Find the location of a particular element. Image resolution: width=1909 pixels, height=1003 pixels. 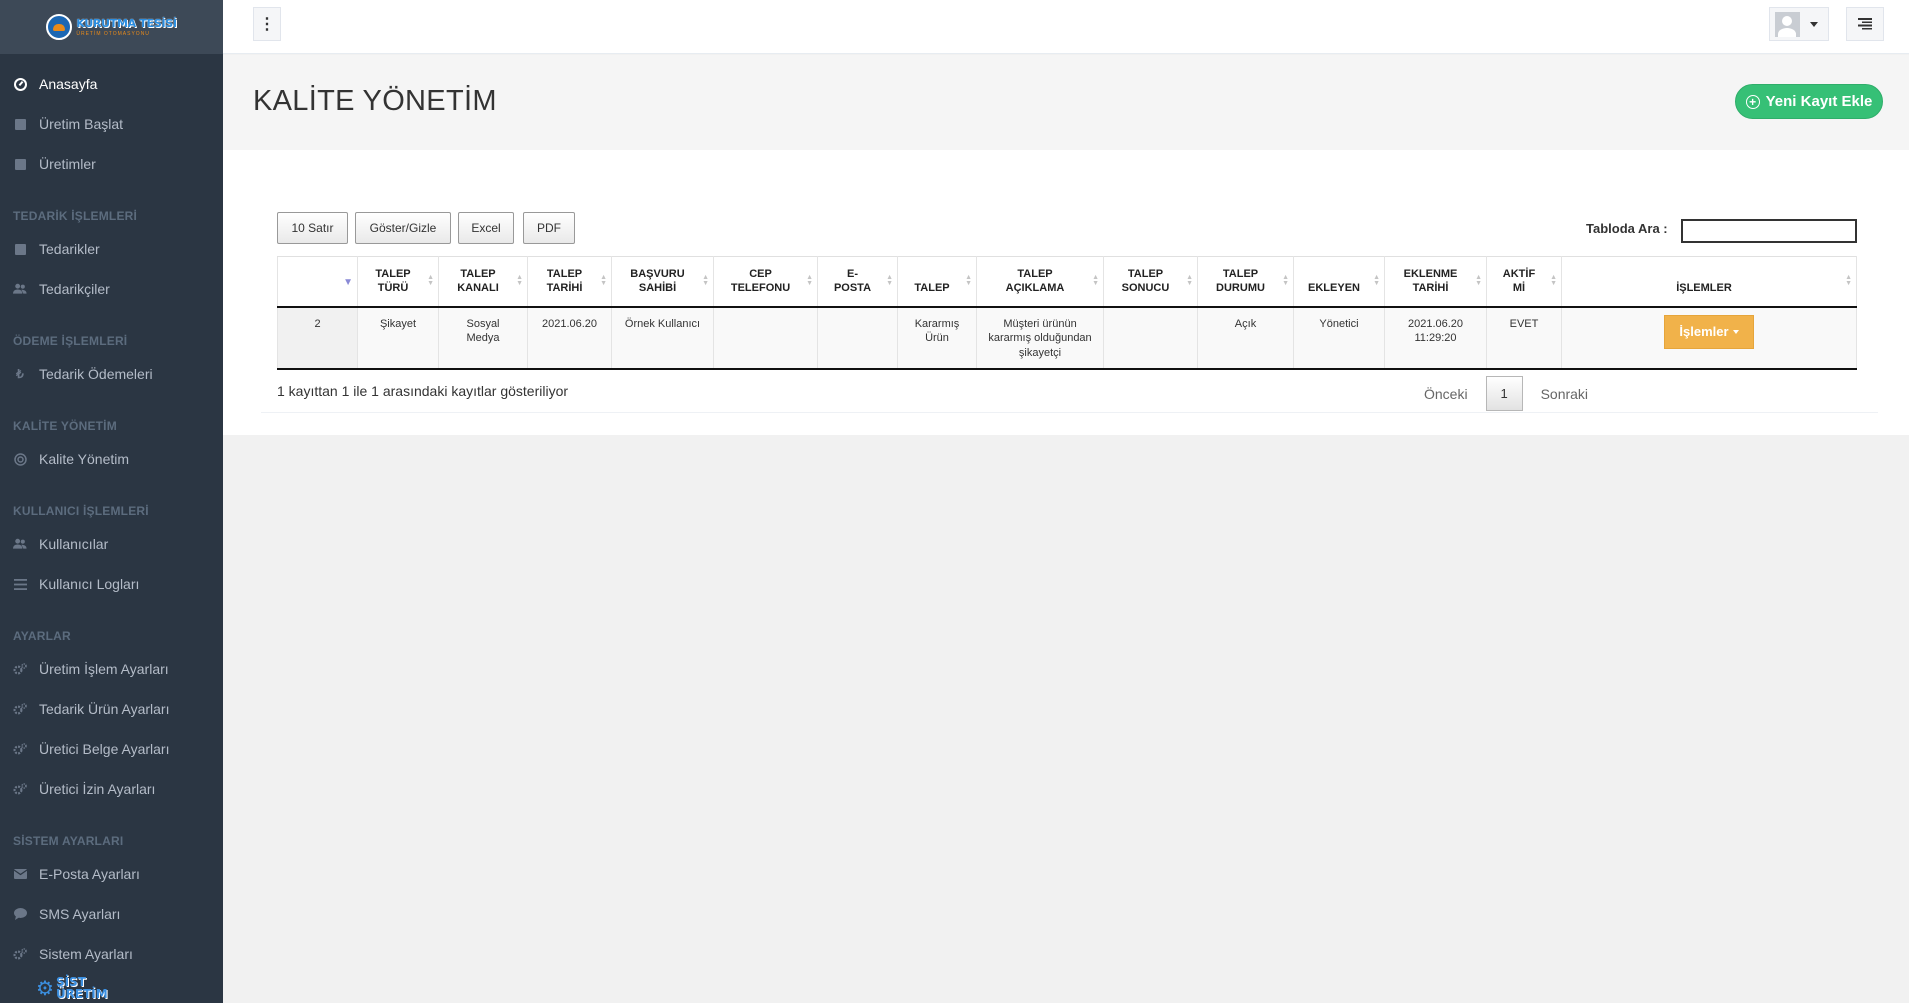

sidebar-item-tedarik-urun-ayarlari: Tedarik Ürün Ayarları is located at coordinates (111, 709).